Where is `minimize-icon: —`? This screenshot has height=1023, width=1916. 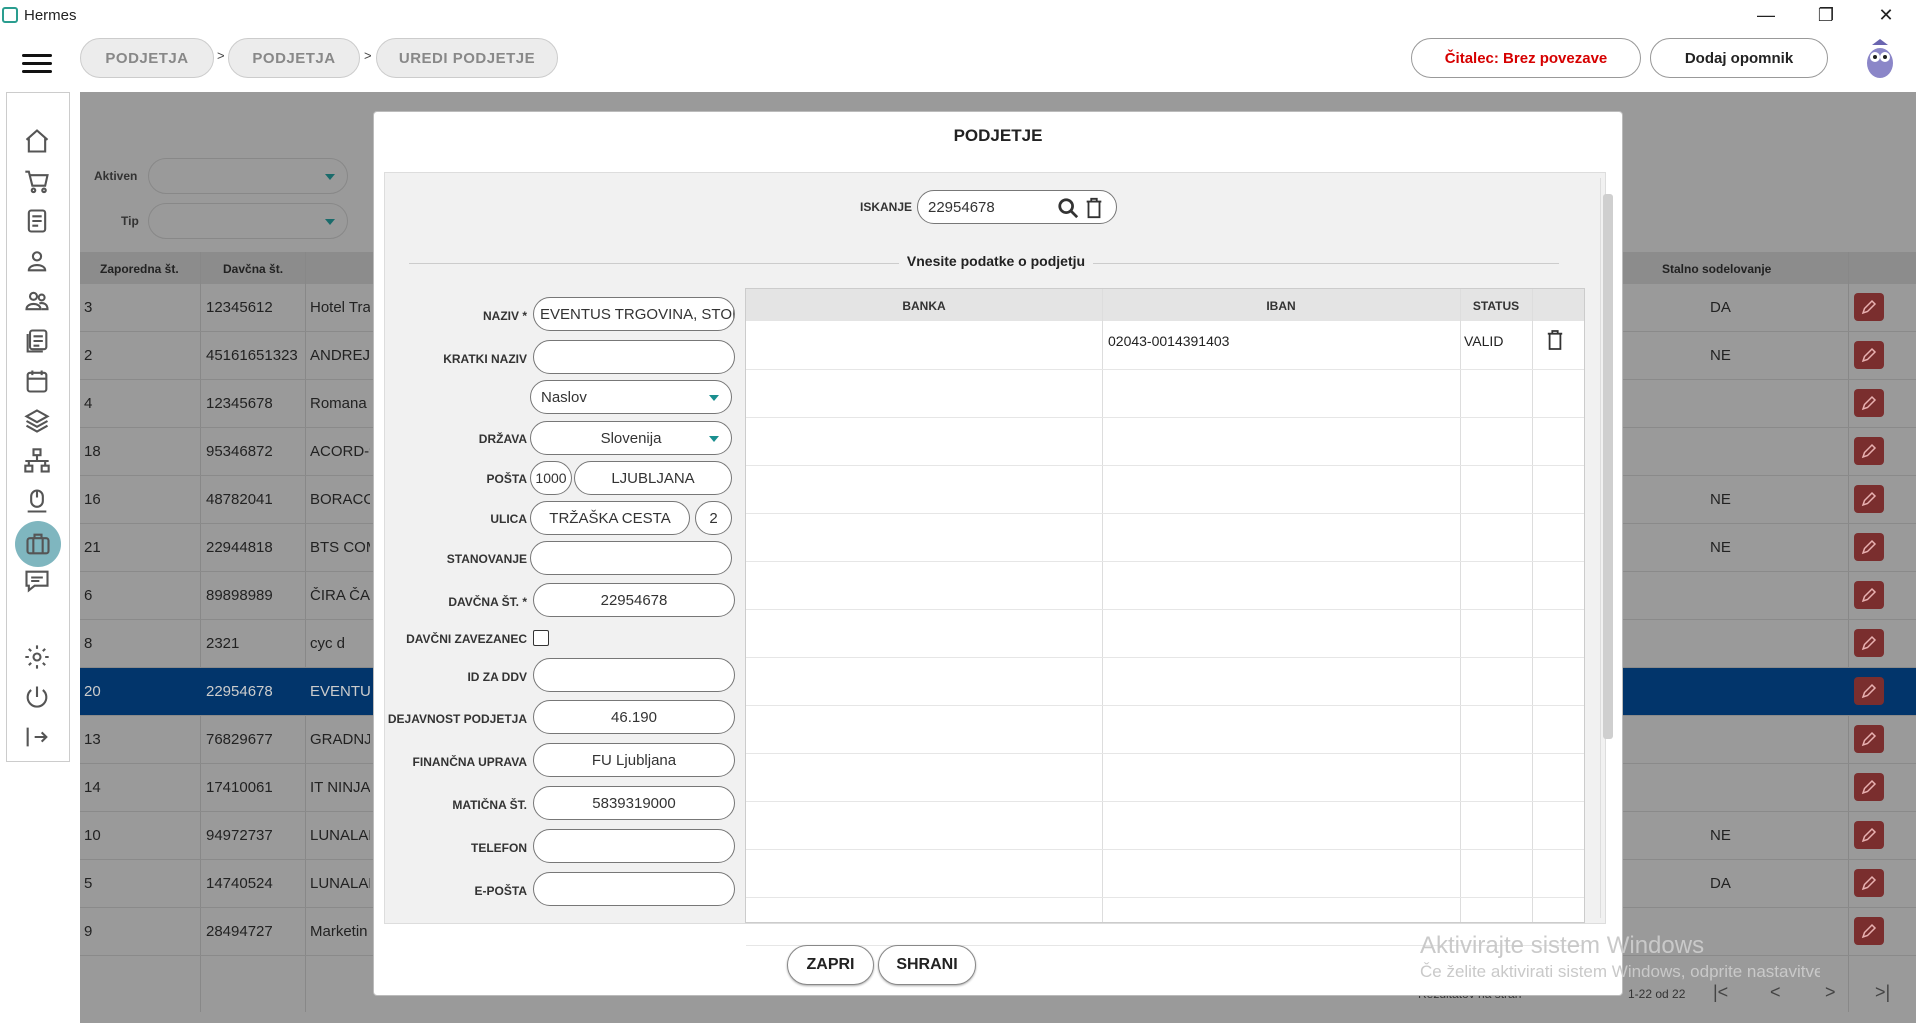
minimize-icon: — is located at coordinates (1766, 15).